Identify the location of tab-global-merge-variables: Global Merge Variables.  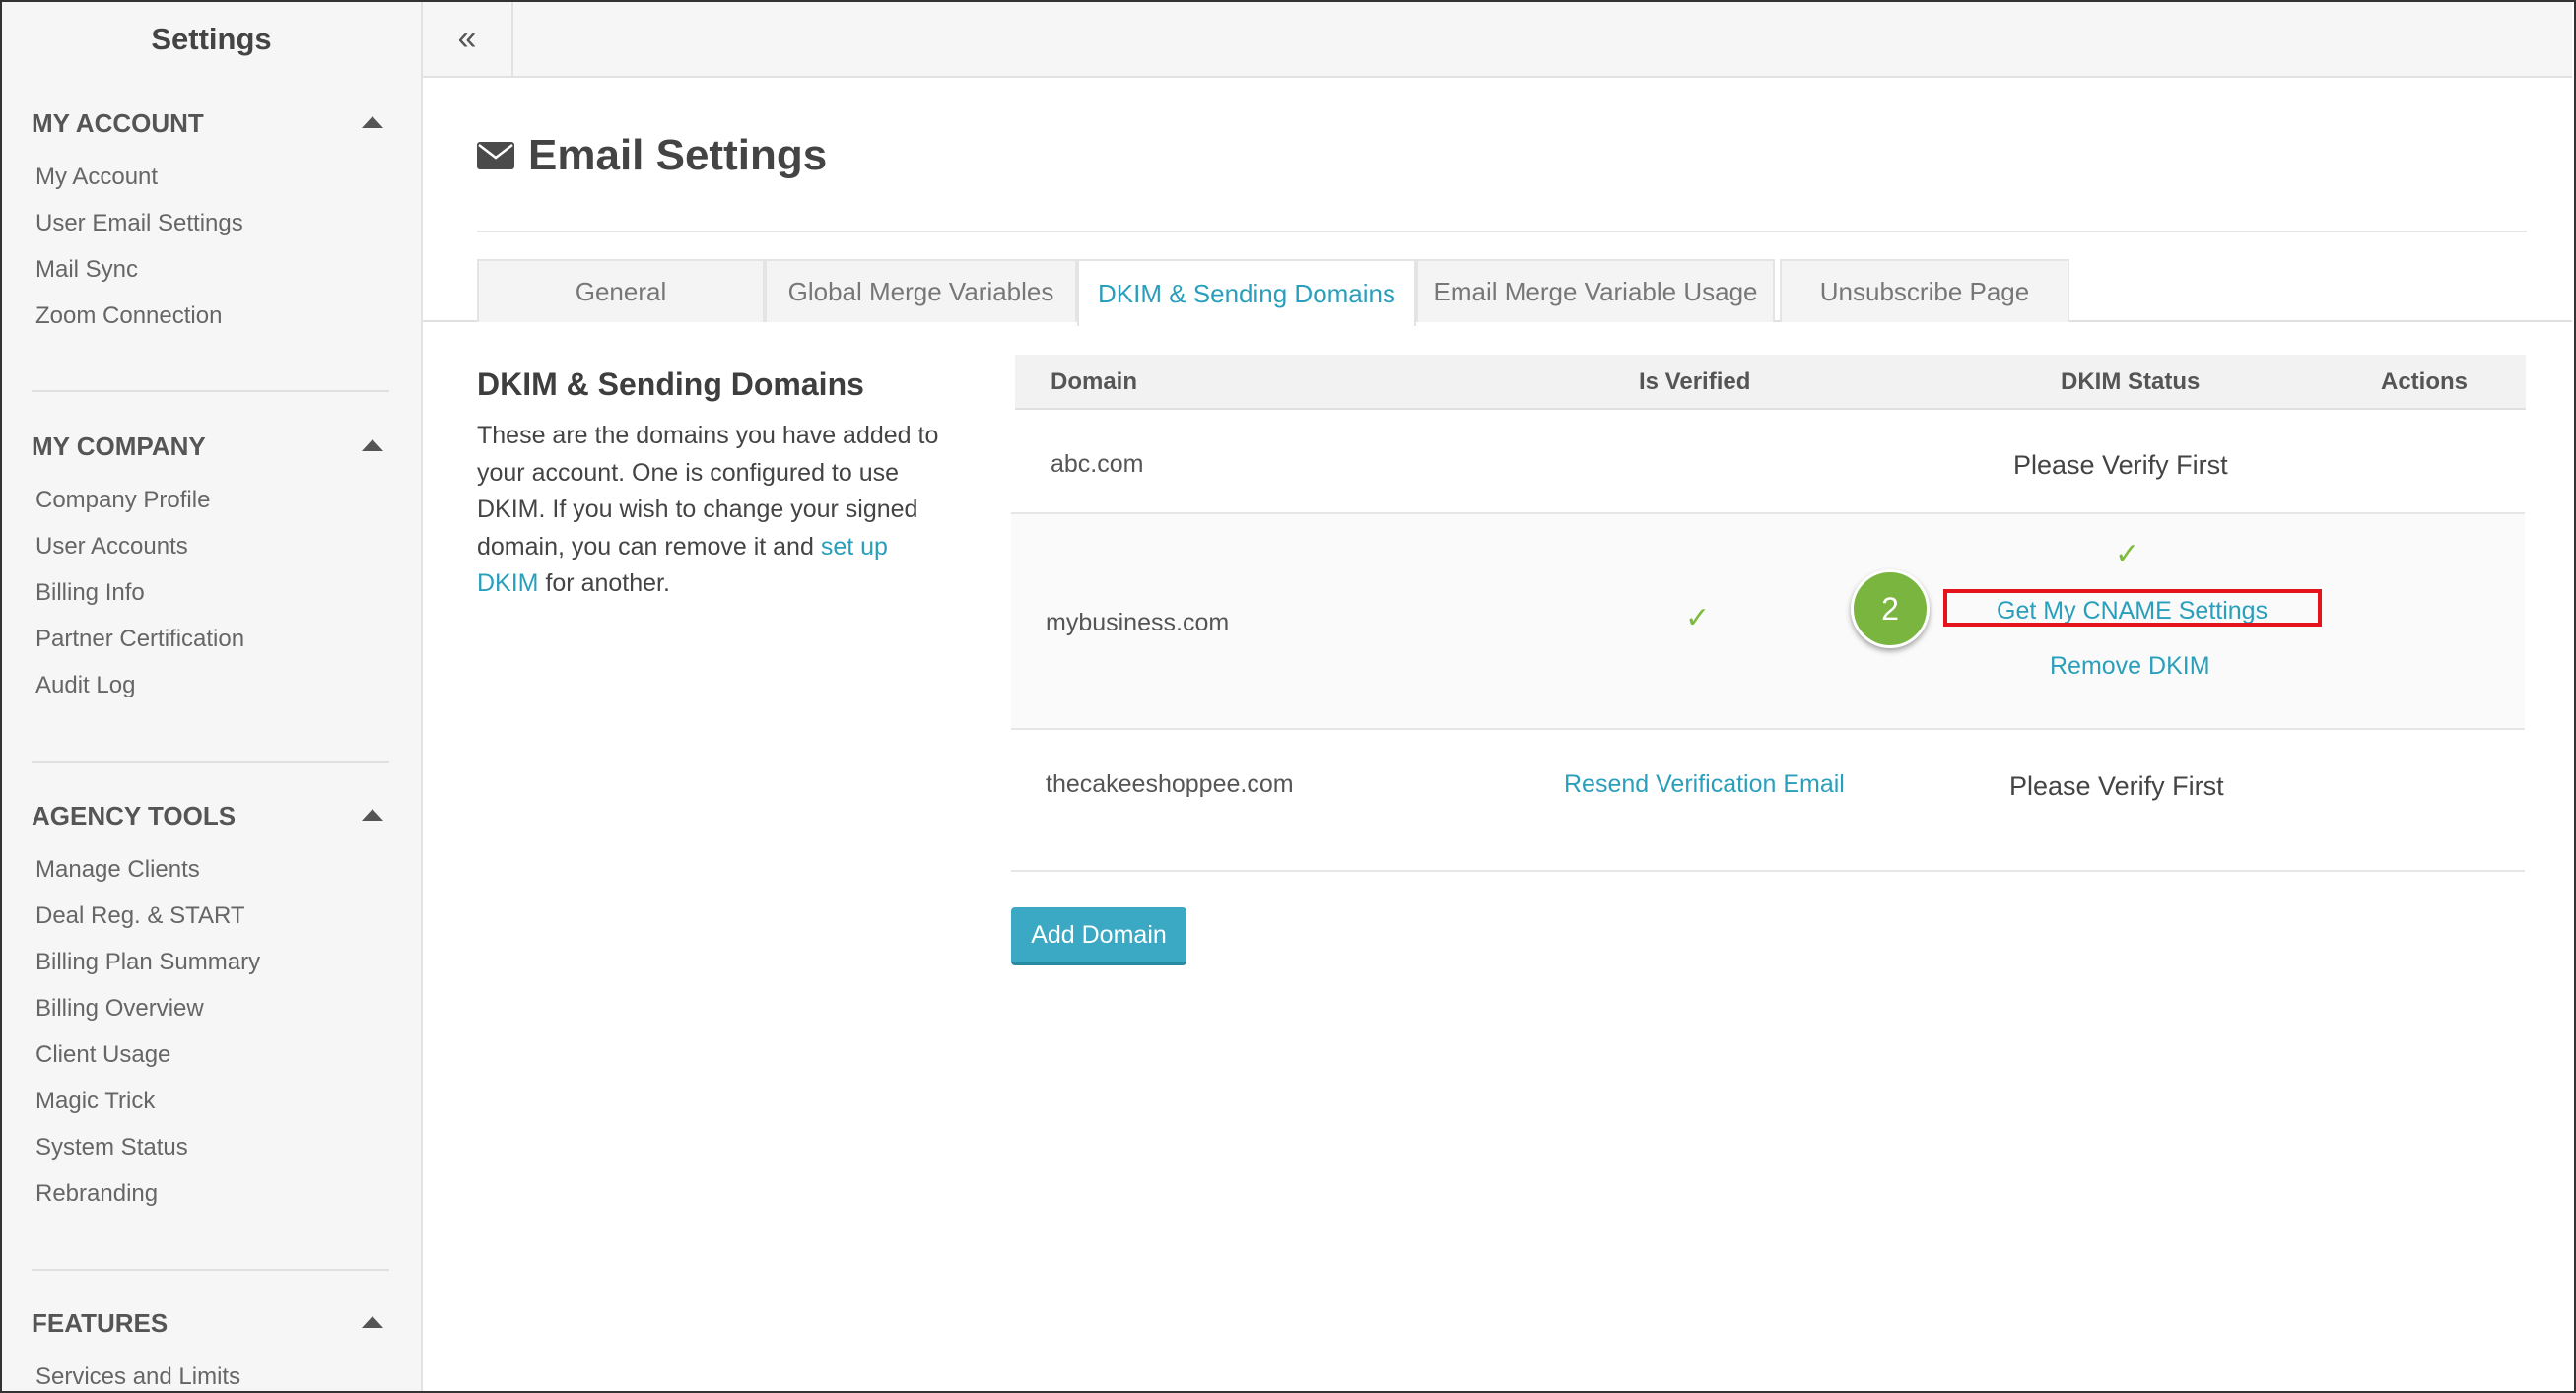
(921, 290).